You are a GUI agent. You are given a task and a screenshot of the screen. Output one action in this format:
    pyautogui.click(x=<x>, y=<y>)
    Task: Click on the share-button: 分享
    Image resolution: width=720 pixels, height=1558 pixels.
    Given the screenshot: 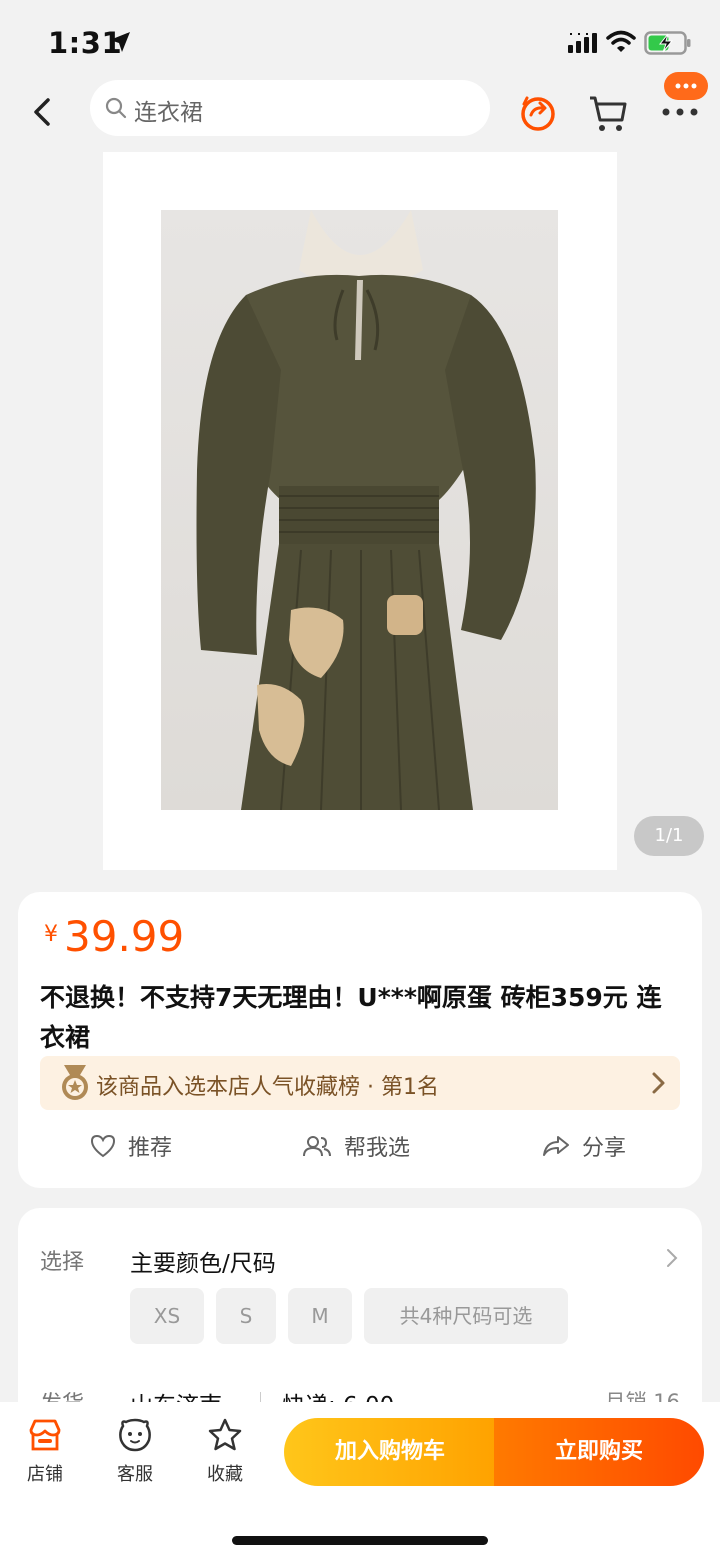 What is the action you would take?
    pyautogui.click(x=584, y=1146)
    